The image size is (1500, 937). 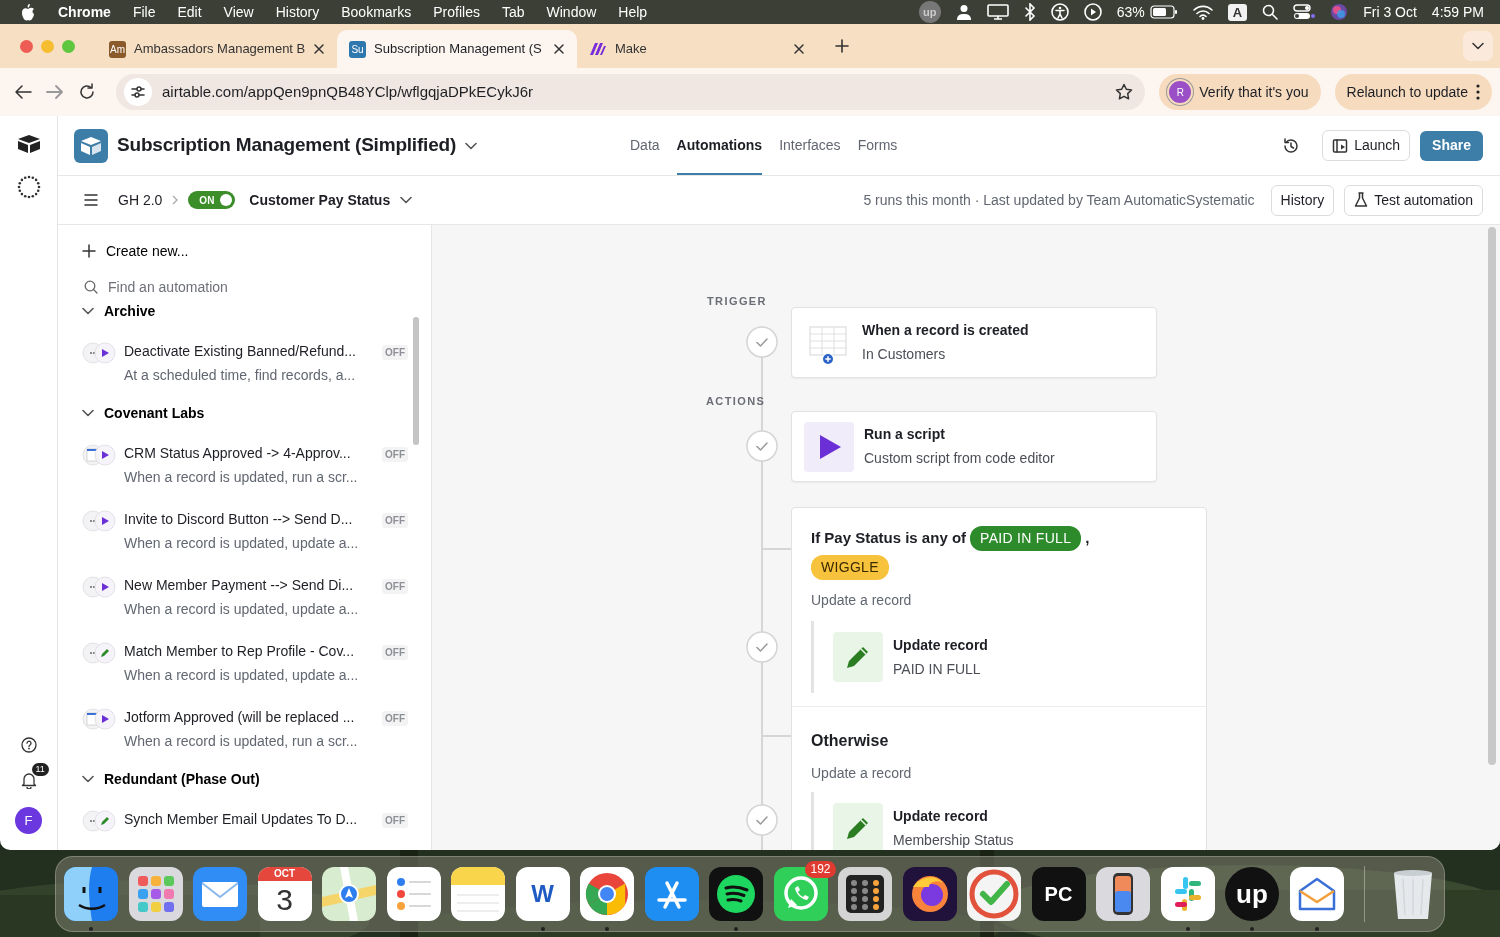 I want to click on wifi-icon, so click(x=1202, y=12).